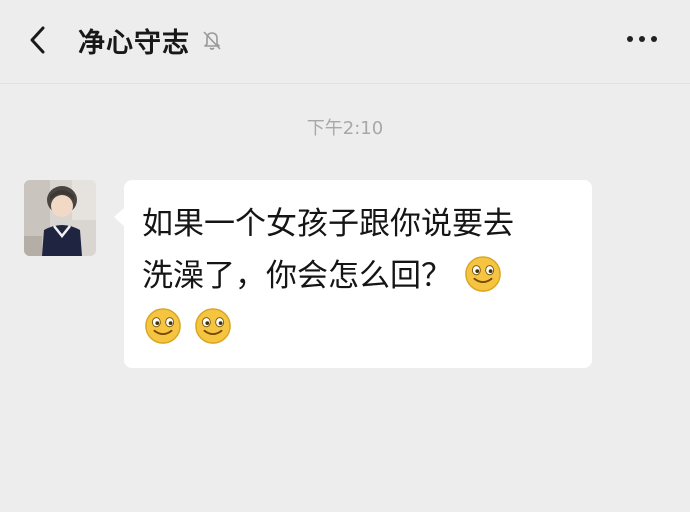 This screenshot has width=690, height=512. I want to click on message-line: 洗澡了，你会怎么回？, so click(362, 276).